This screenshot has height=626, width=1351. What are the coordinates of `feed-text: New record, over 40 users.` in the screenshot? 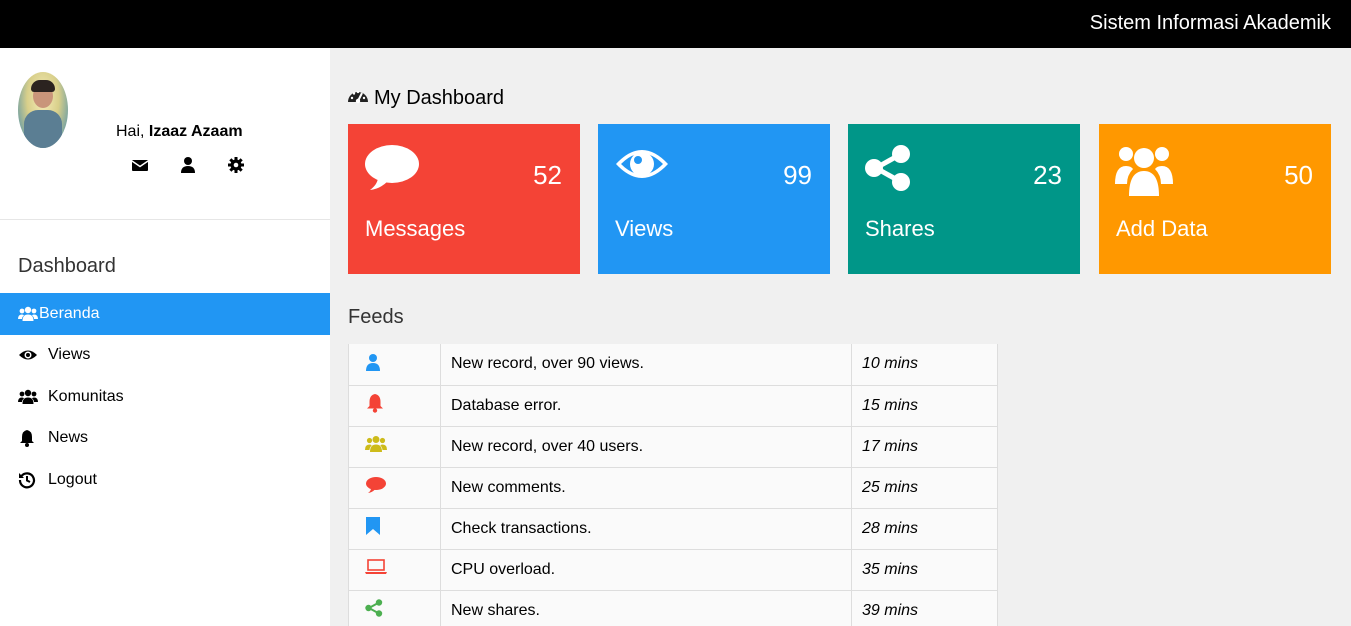 It's located at (646, 447).